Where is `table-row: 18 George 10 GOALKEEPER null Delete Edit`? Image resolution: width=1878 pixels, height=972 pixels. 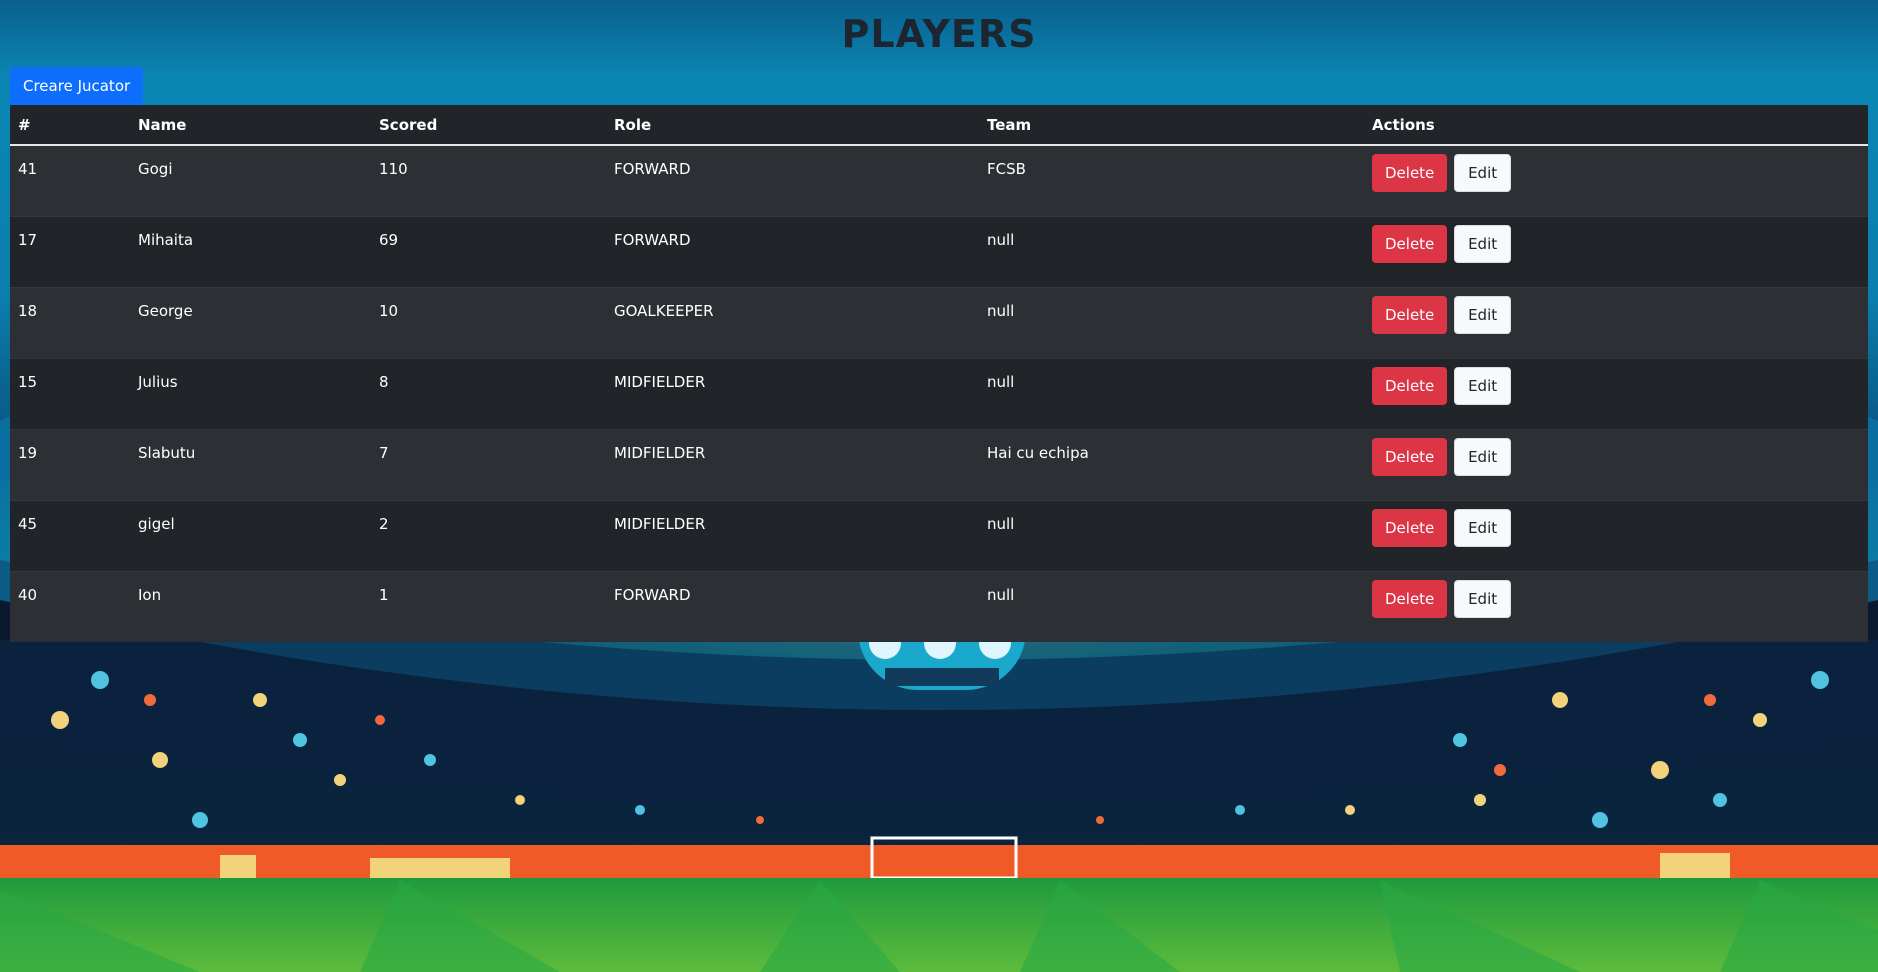 table-row: 18 George 10 GOALKEEPER null Delete Edit is located at coordinates (939, 323).